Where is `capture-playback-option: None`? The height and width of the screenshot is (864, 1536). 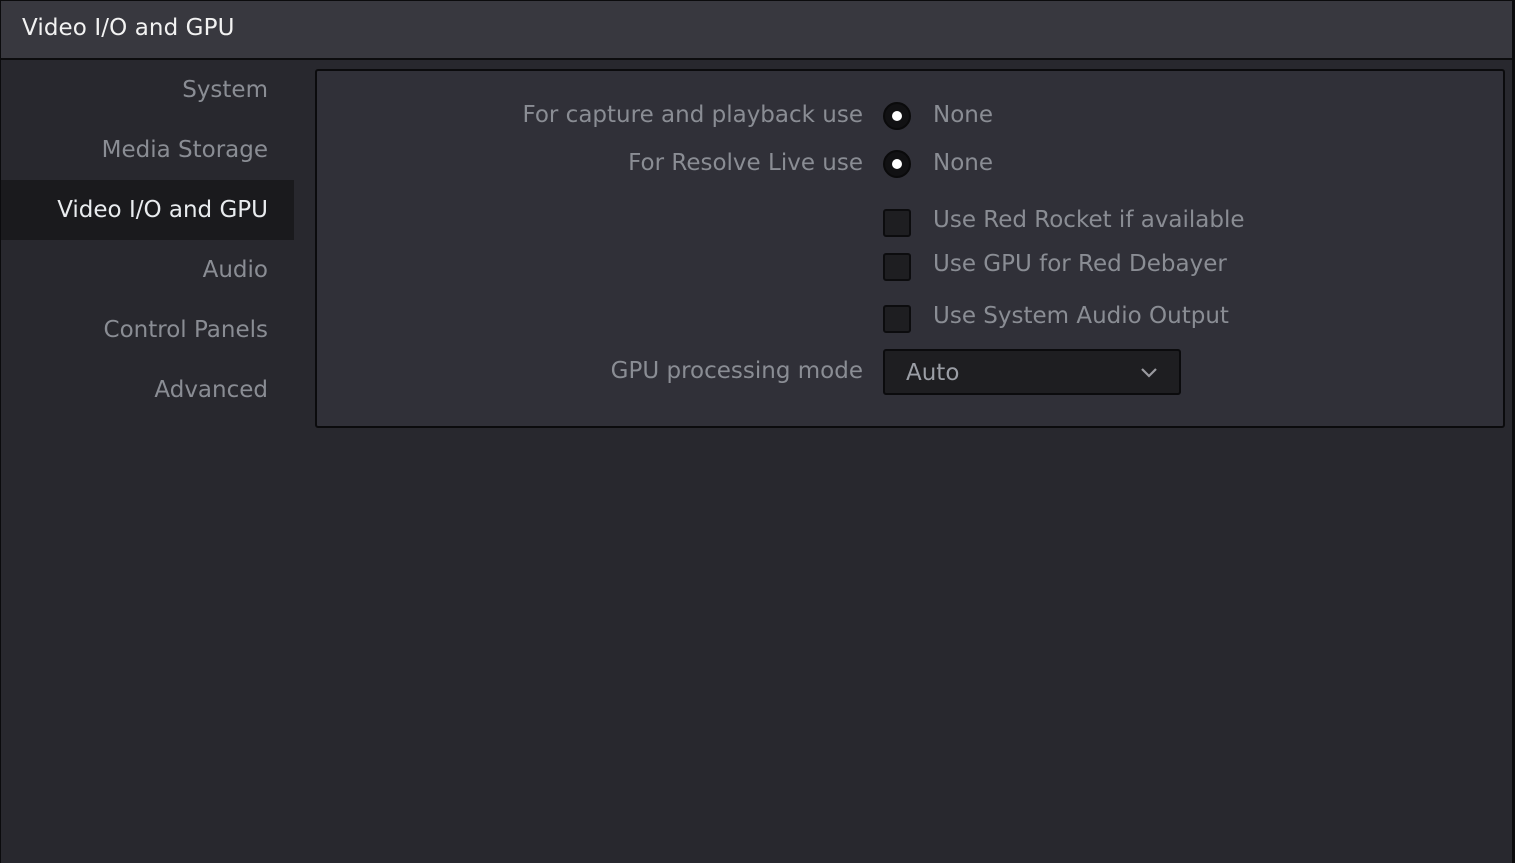 capture-playback-option: None is located at coordinates (963, 115).